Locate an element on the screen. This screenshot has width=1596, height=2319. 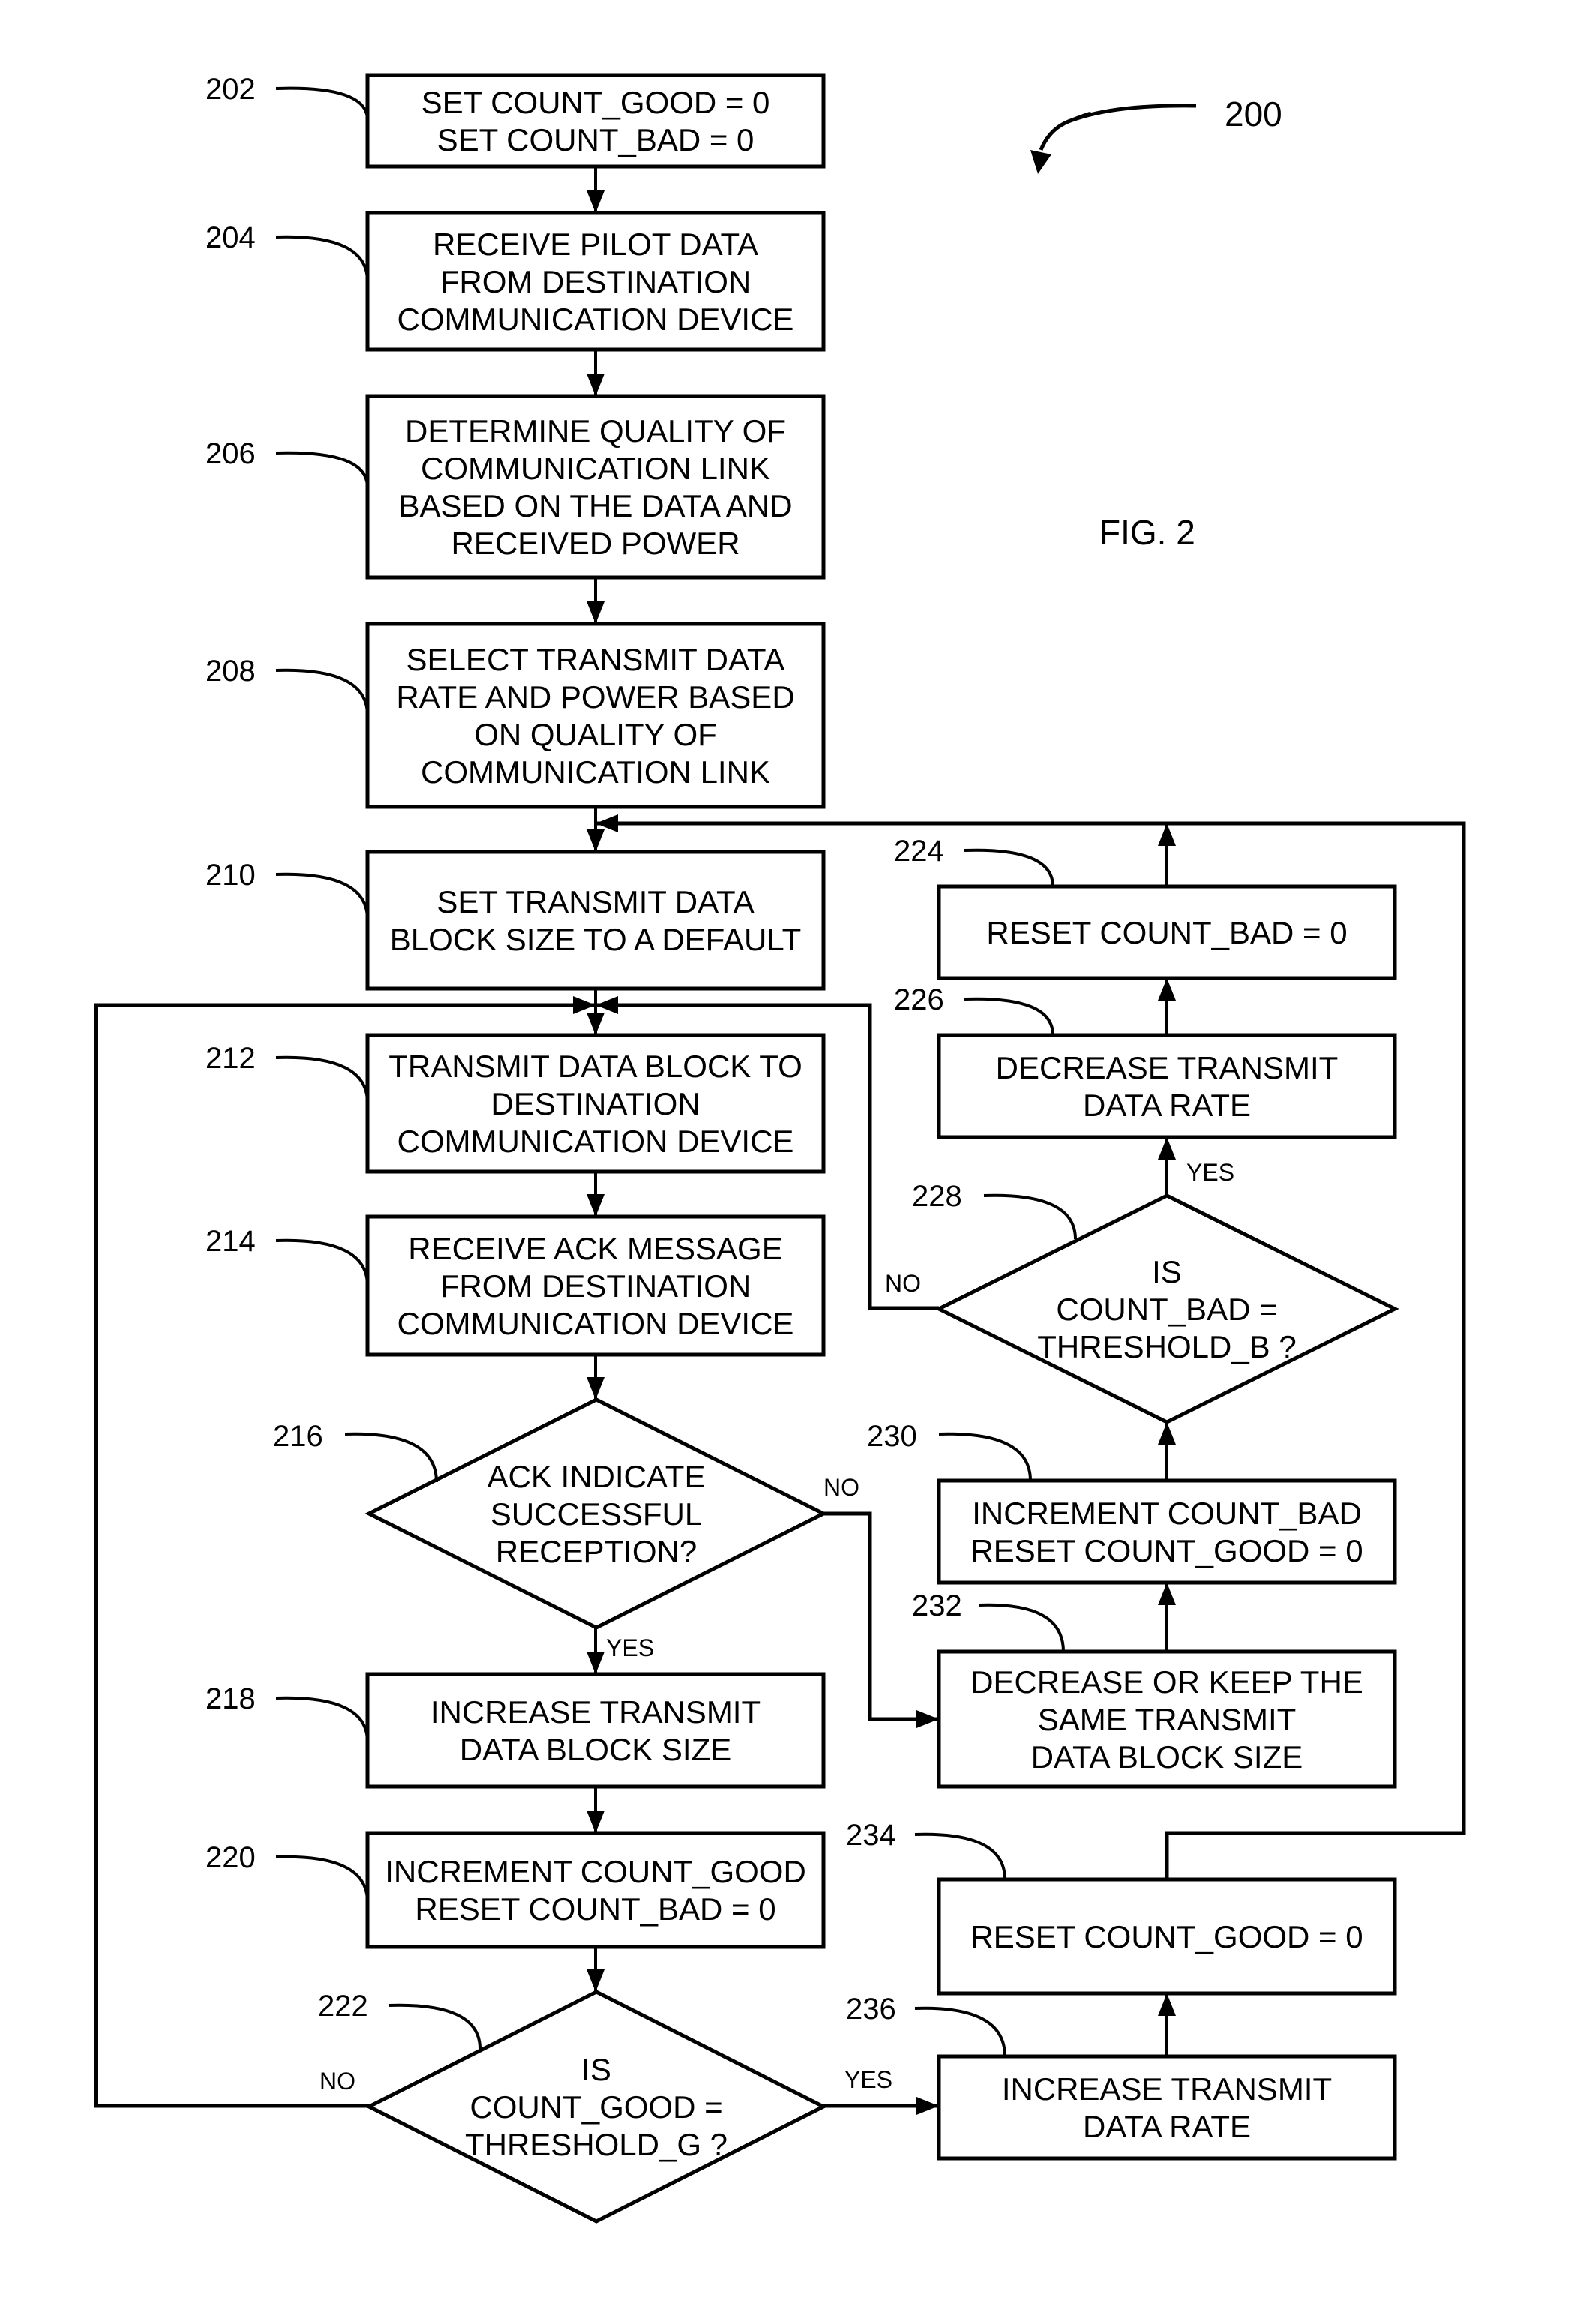
process-box-210: SET TRANSMIT DATABLOCK SIZE TO A DEFAULT is located at coordinates (595, 920).